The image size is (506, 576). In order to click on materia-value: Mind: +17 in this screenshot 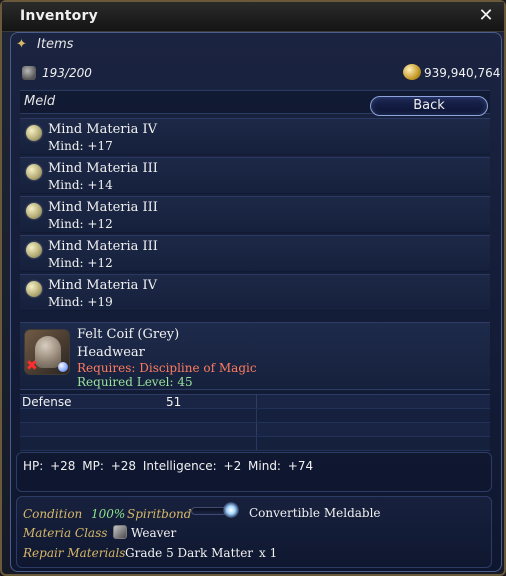, I will do `click(80, 146)`.